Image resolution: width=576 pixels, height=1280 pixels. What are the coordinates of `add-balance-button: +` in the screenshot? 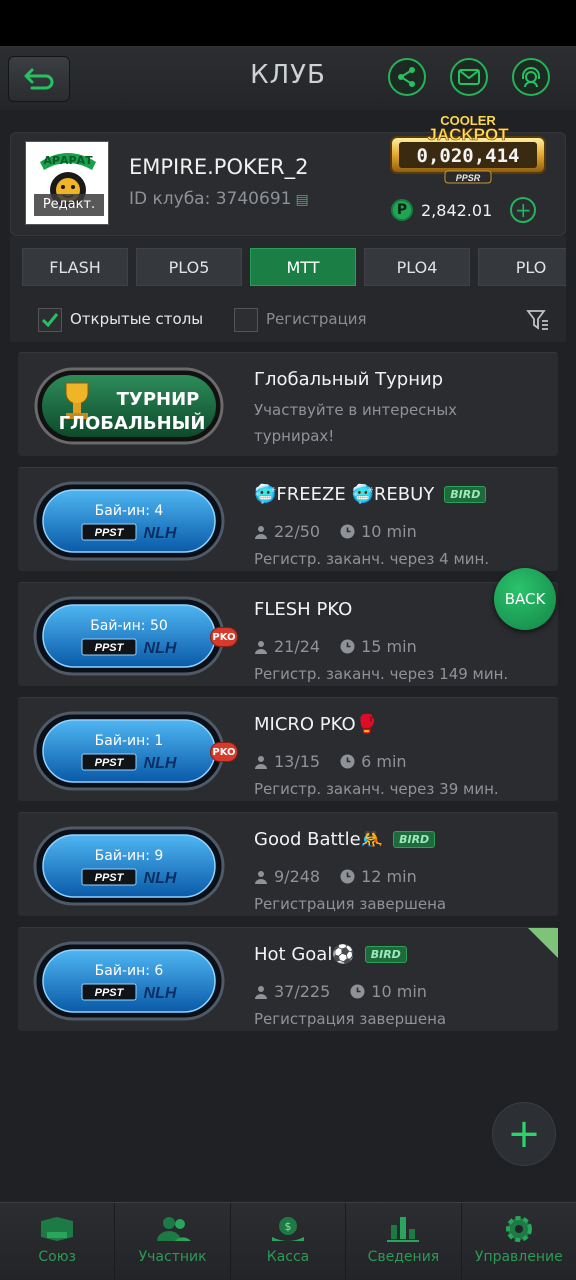 It's located at (523, 210).